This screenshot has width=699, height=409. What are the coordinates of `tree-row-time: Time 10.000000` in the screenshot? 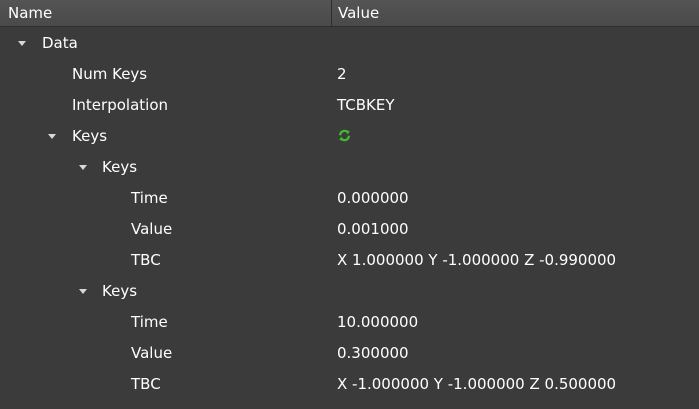 It's located at (349, 322).